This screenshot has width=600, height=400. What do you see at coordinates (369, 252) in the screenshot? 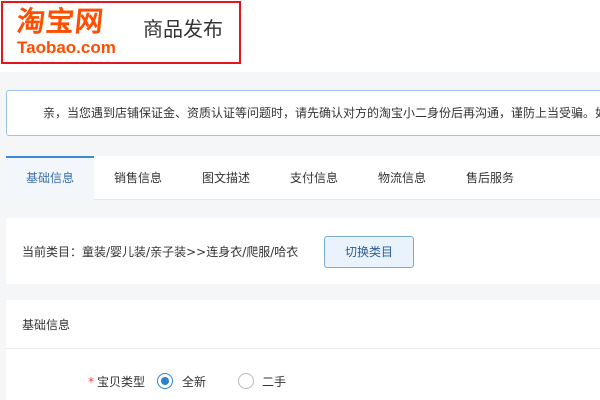
I see `switch-category-button: 切换类目` at bounding box center [369, 252].